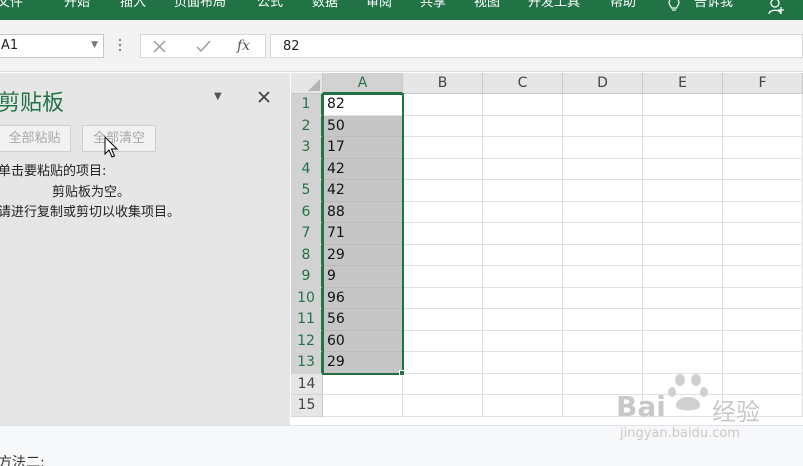  What do you see at coordinates (763, 363) in the screenshot?
I see `cell-f13` at bounding box center [763, 363].